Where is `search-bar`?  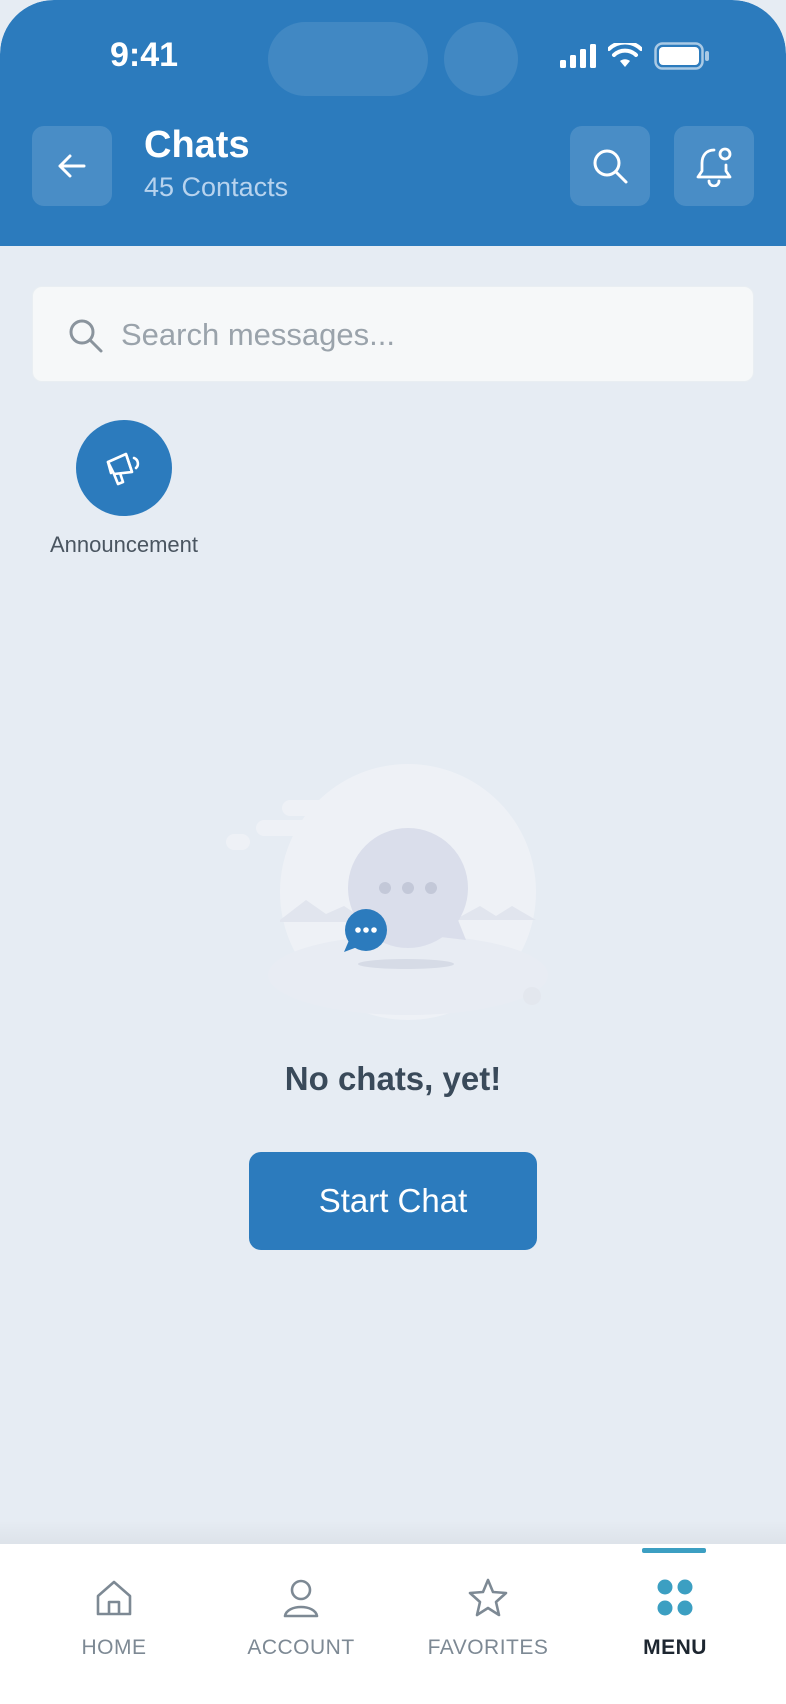
search-bar is located at coordinates (393, 334).